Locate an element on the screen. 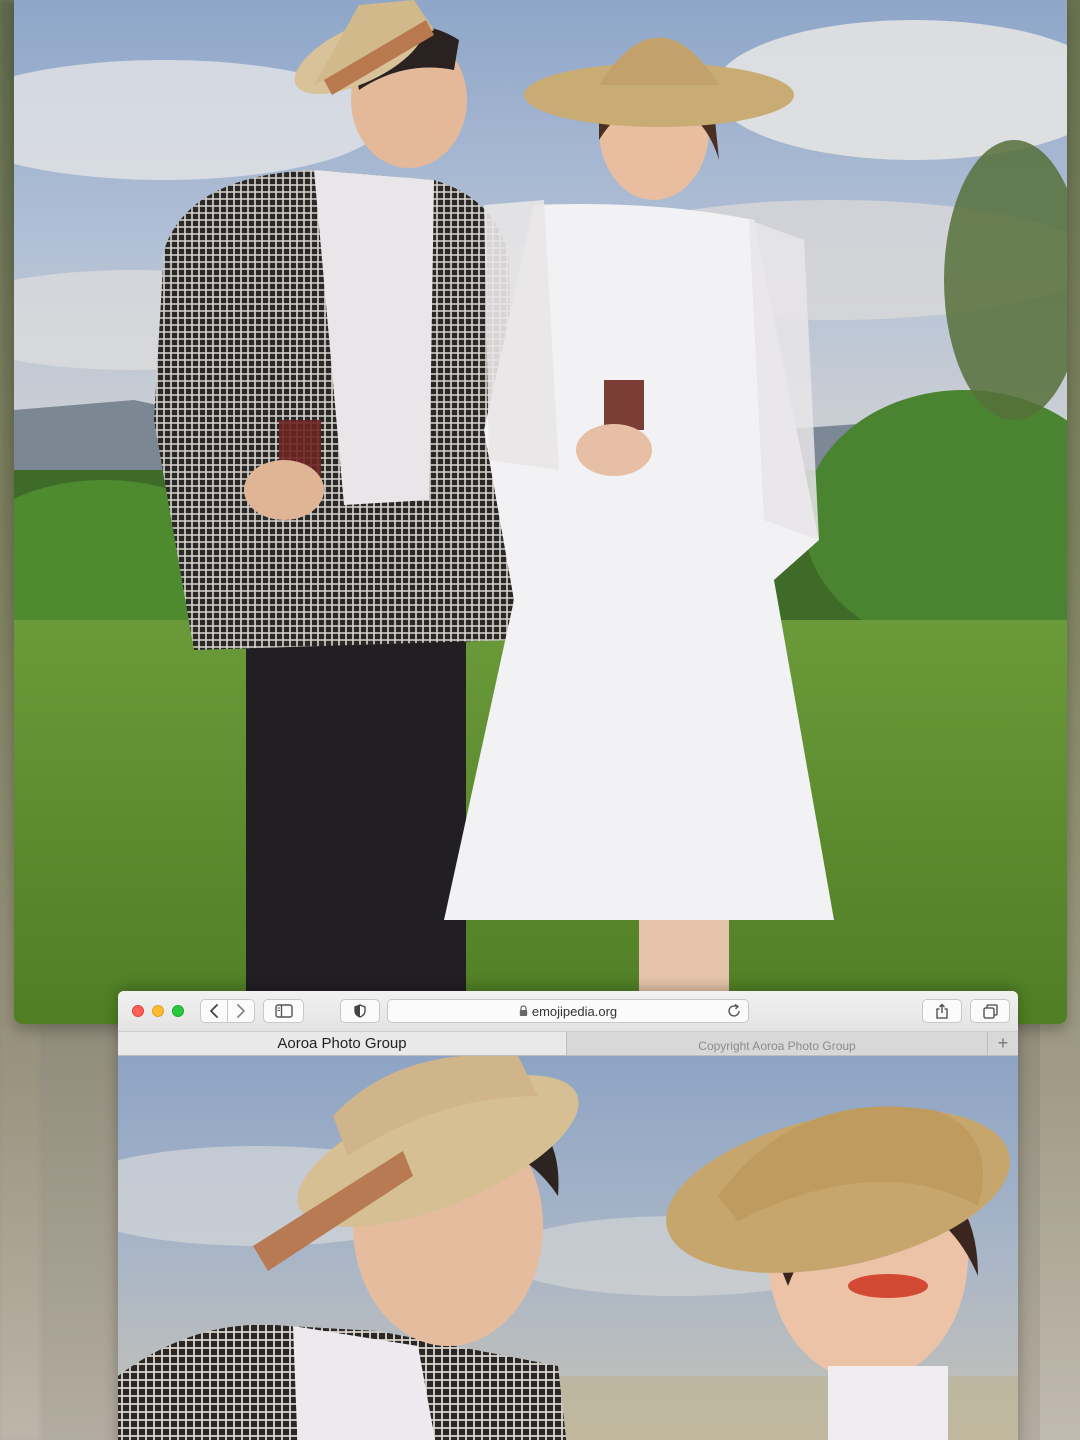 This screenshot has height=1440, width=1080. close-window-button is located at coordinates (138, 1011).